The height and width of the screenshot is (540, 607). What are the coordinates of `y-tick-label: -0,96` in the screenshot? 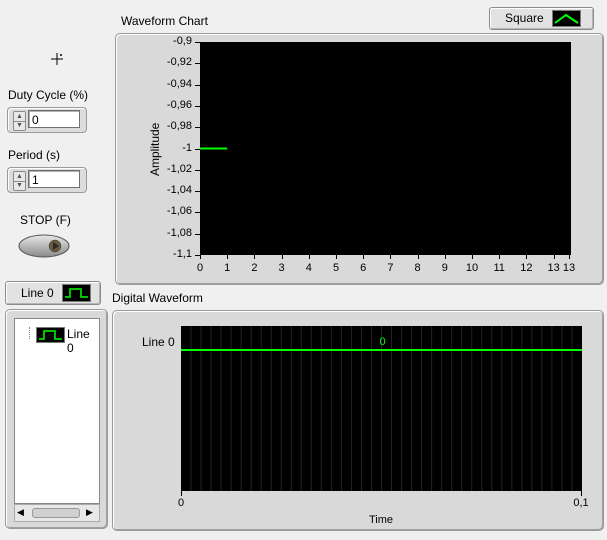 It's located at (179, 104).